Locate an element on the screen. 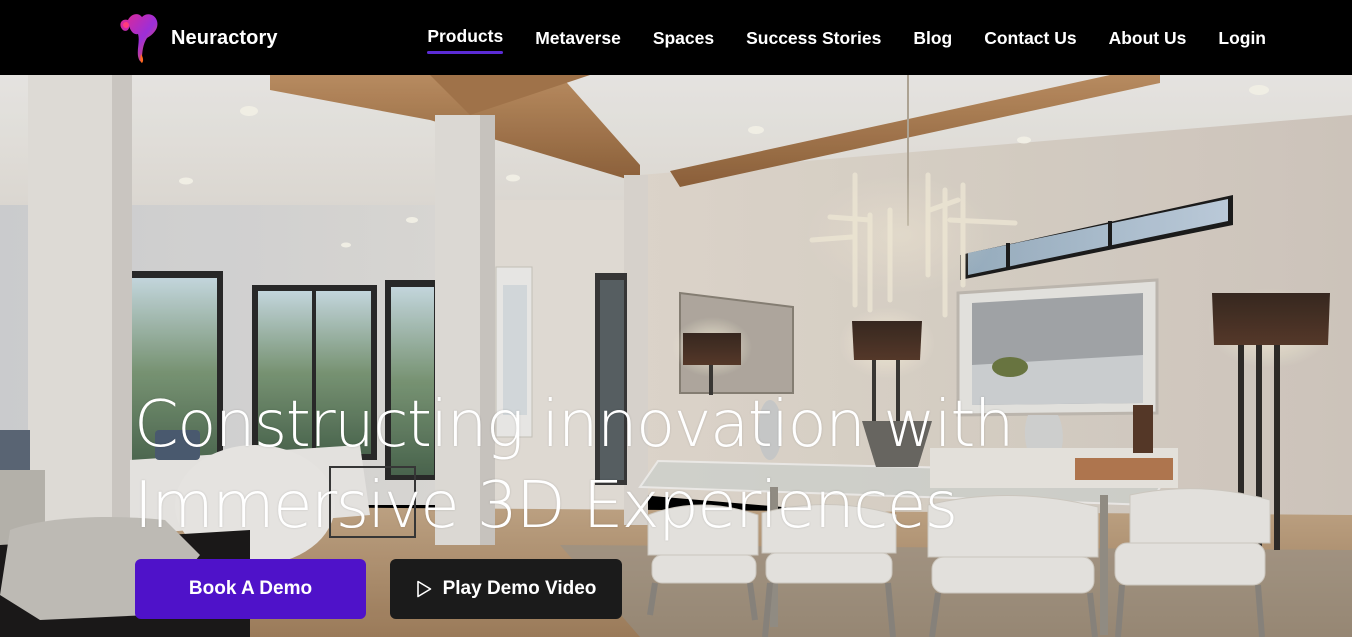 Image resolution: width=1352 pixels, height=637 pixels. nav-item-contact-us: Contact Us is located at coordinates (1030, 38).